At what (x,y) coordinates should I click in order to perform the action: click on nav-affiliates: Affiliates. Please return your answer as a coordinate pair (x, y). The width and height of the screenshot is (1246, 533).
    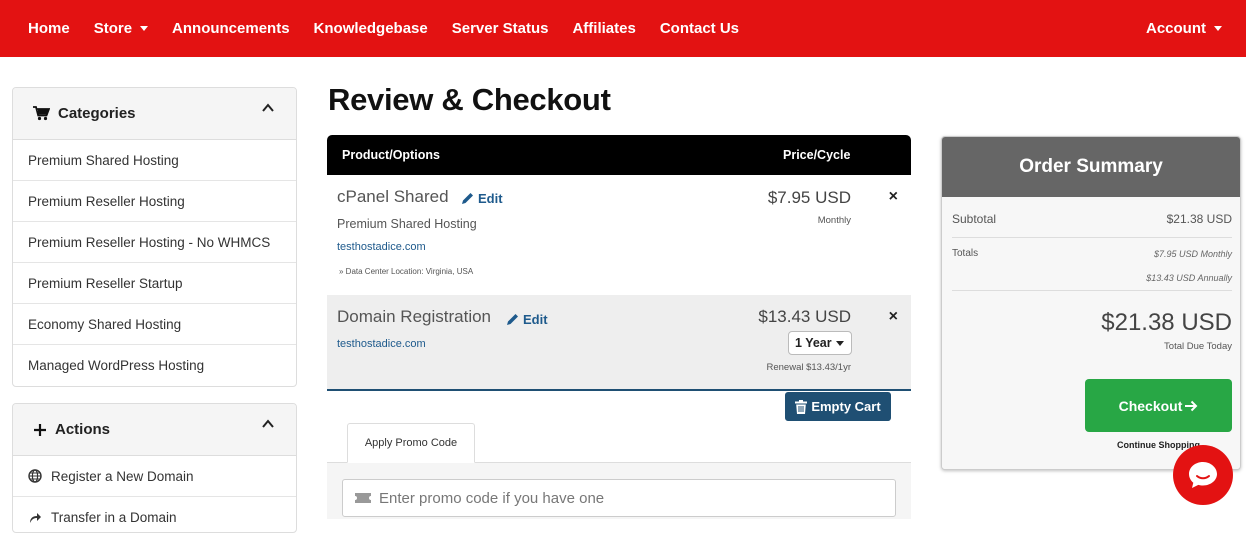
    Looking at the image, I should click on (603, 28).